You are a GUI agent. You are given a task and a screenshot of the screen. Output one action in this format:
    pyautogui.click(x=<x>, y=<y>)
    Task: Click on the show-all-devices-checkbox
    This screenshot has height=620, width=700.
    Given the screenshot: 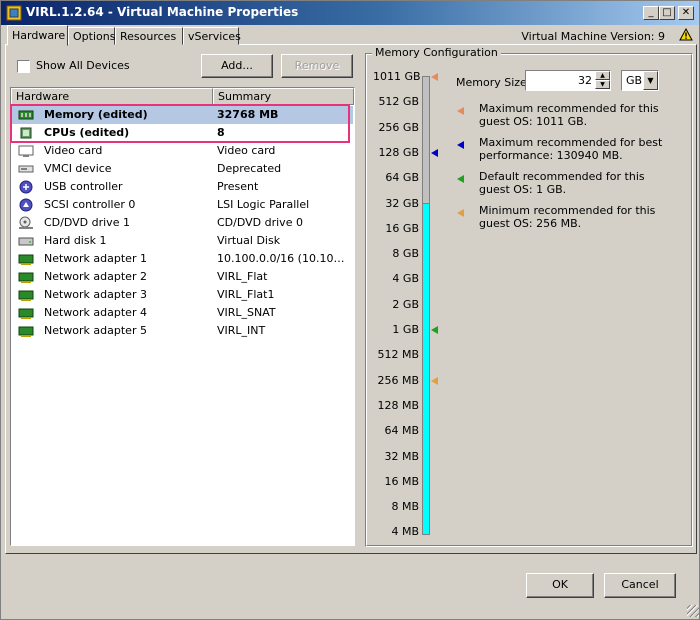 What is the action you would take?
    pyautogui.click(x=23, y=66)
    